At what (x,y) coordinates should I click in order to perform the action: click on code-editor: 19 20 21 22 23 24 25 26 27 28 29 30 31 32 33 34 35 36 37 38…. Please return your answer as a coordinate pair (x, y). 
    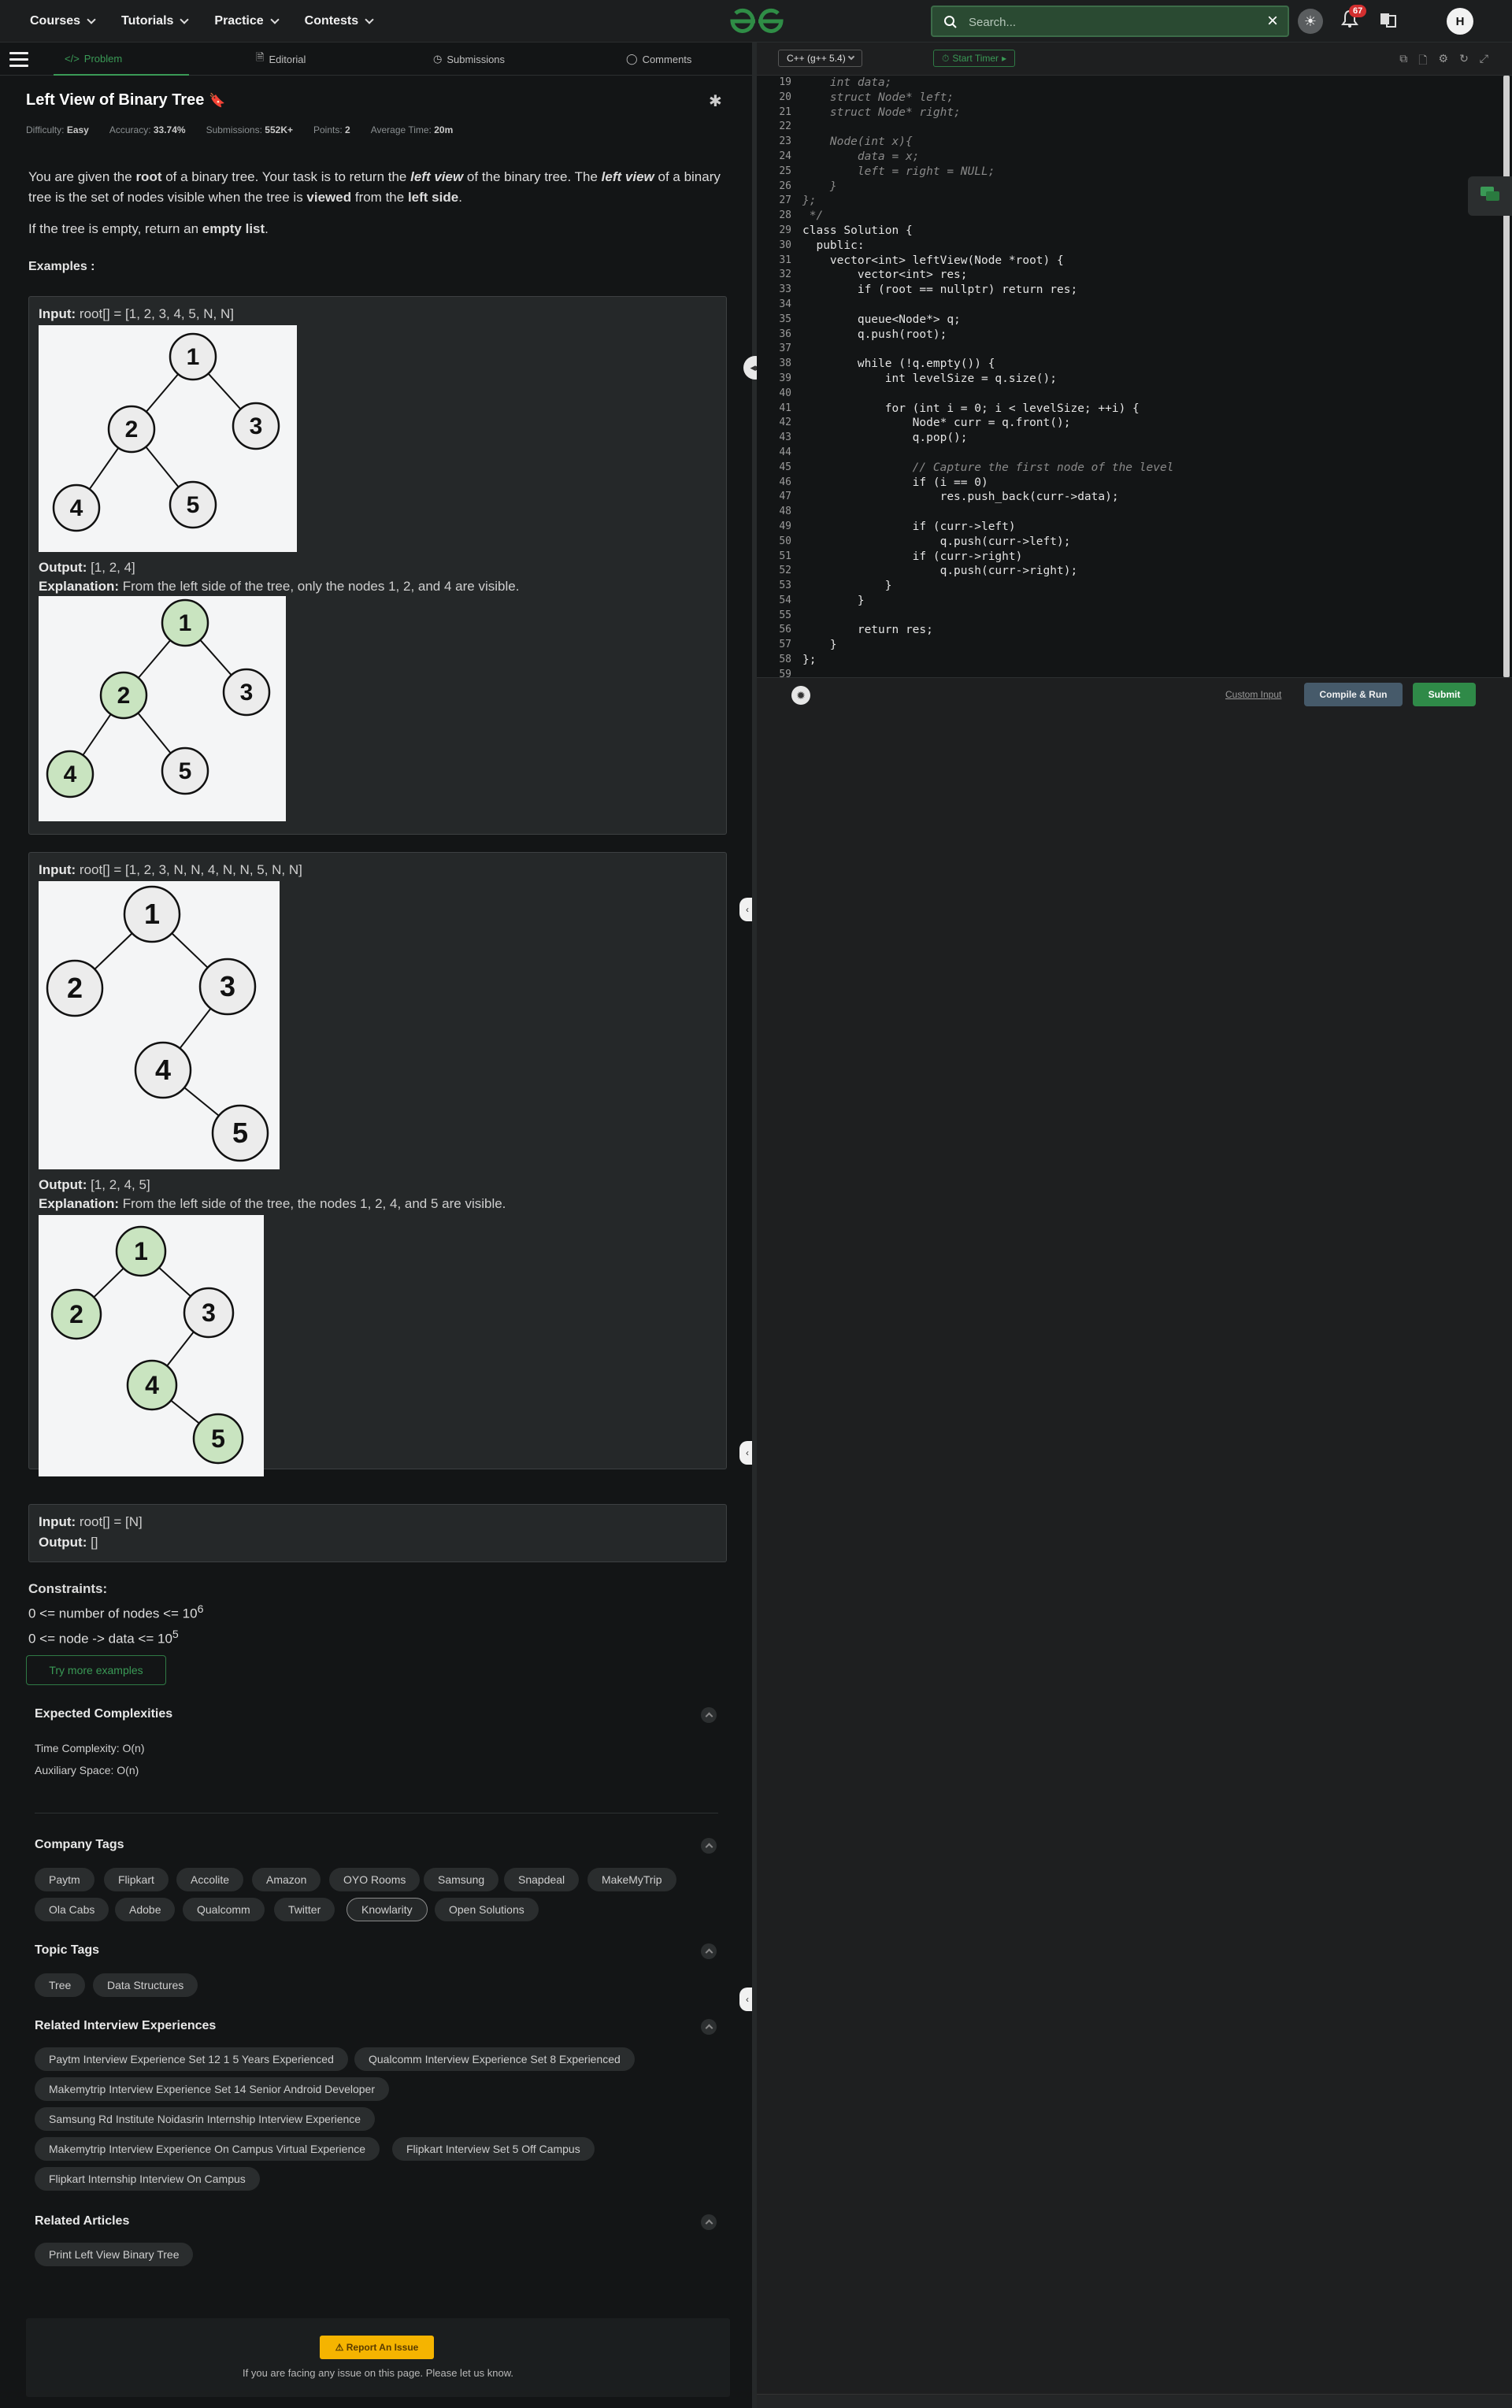
    Looking at the image, I should click on (1134, 378).